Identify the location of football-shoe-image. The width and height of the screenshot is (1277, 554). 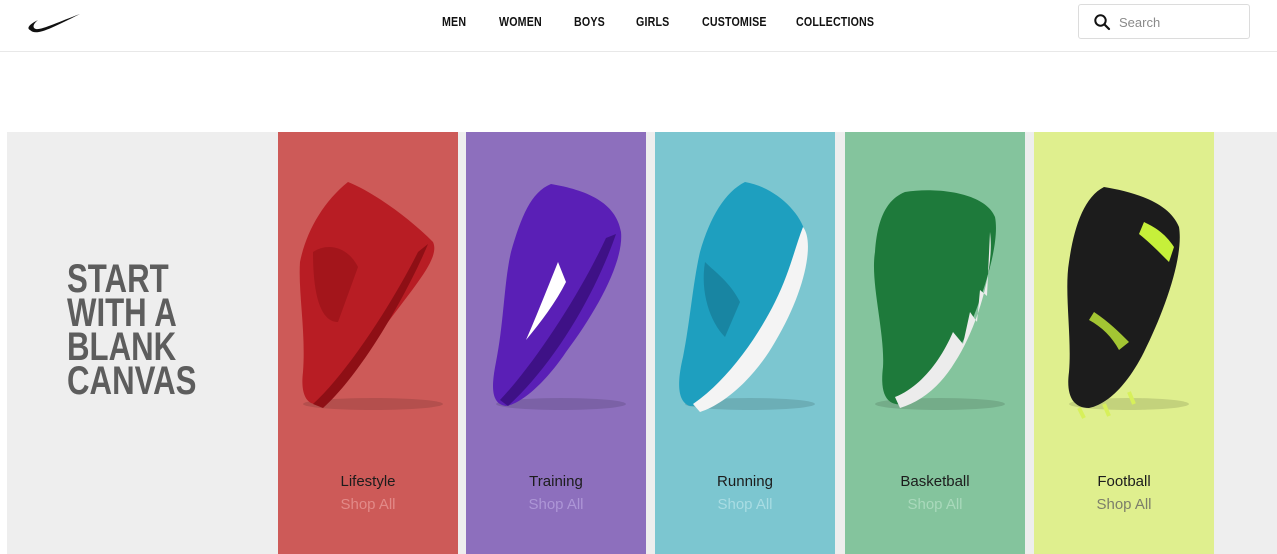
(1128, 303).